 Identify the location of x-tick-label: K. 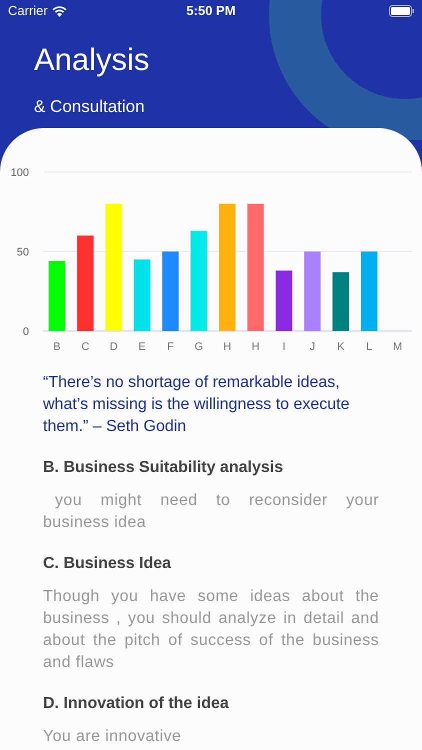
(340, 347).